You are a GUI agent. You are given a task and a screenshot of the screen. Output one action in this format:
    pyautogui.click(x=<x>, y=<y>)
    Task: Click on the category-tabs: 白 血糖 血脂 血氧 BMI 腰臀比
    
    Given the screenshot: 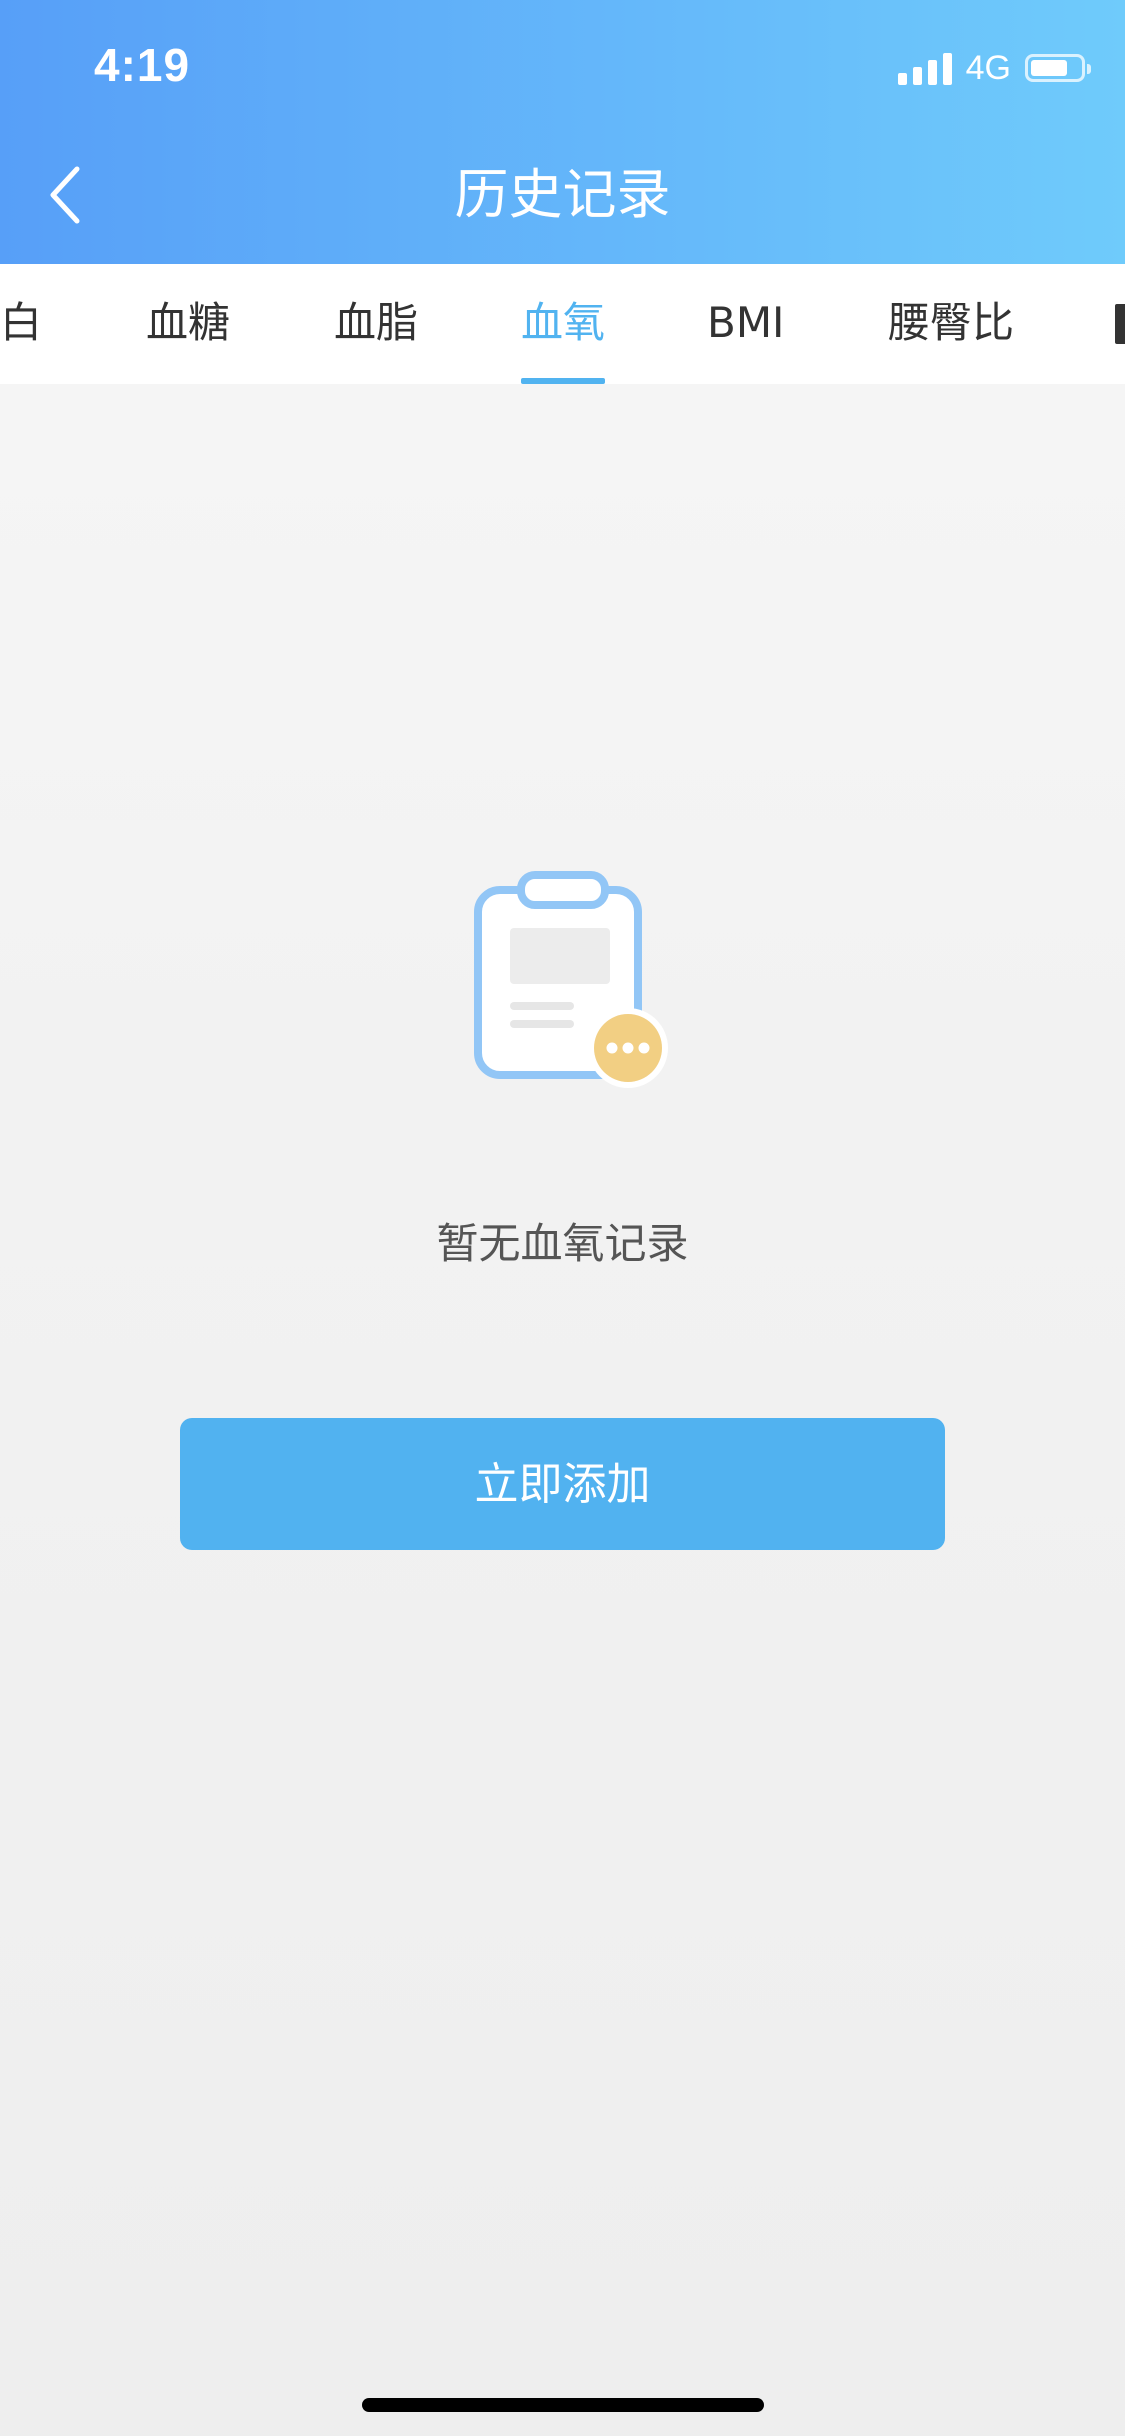 What is the action you would take?
    pyautogui.click(x=562, y=324)
    